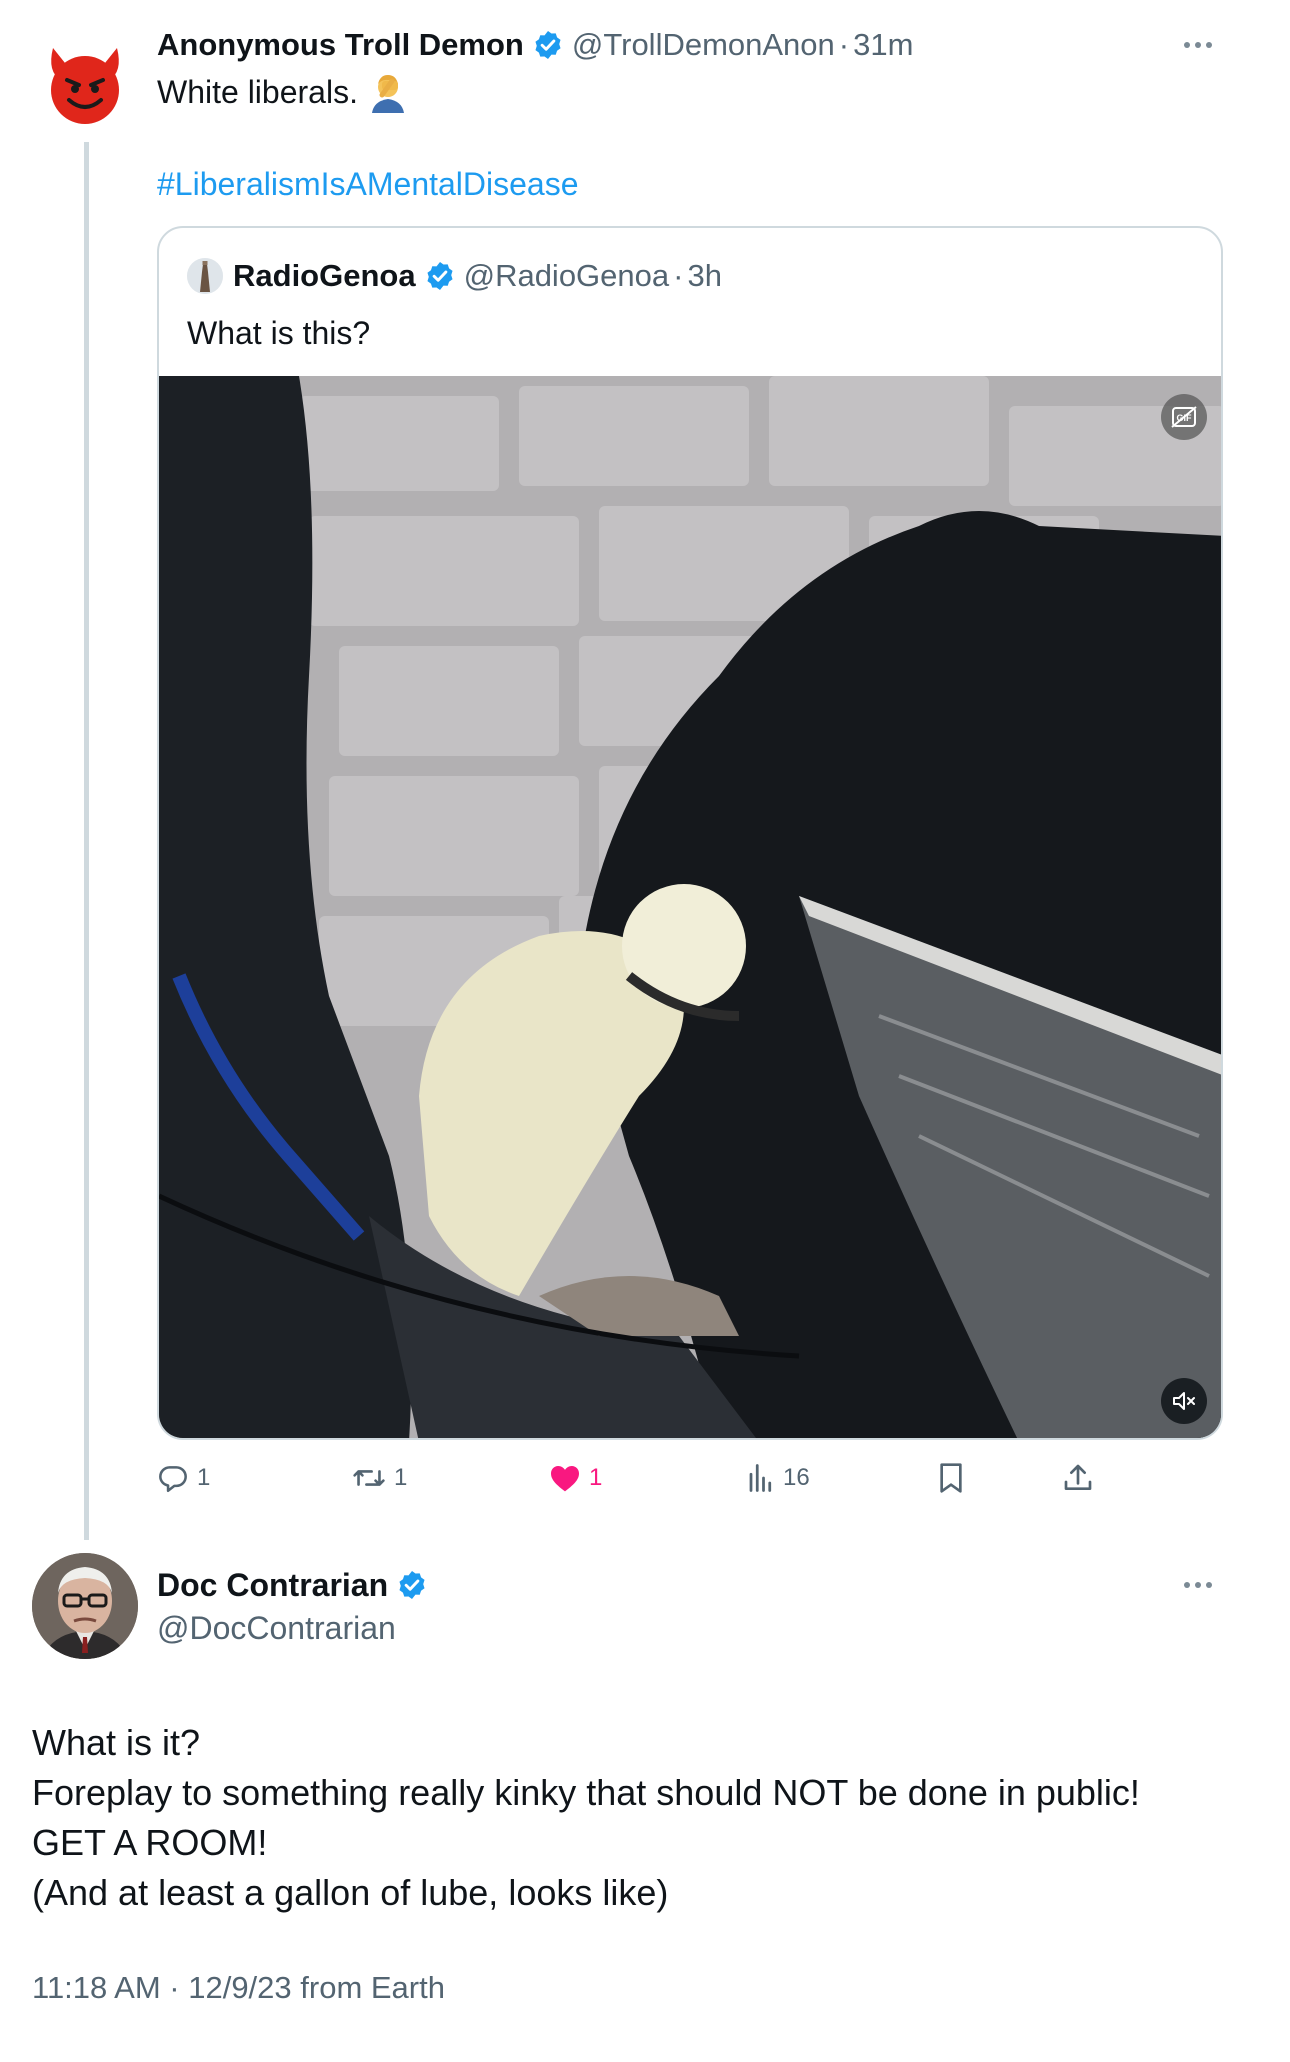 Image resolution: width=1290 pixels, height=2062 pixels. I want to click on author-handle: @TrollDemonAnon, so click(703, 45).